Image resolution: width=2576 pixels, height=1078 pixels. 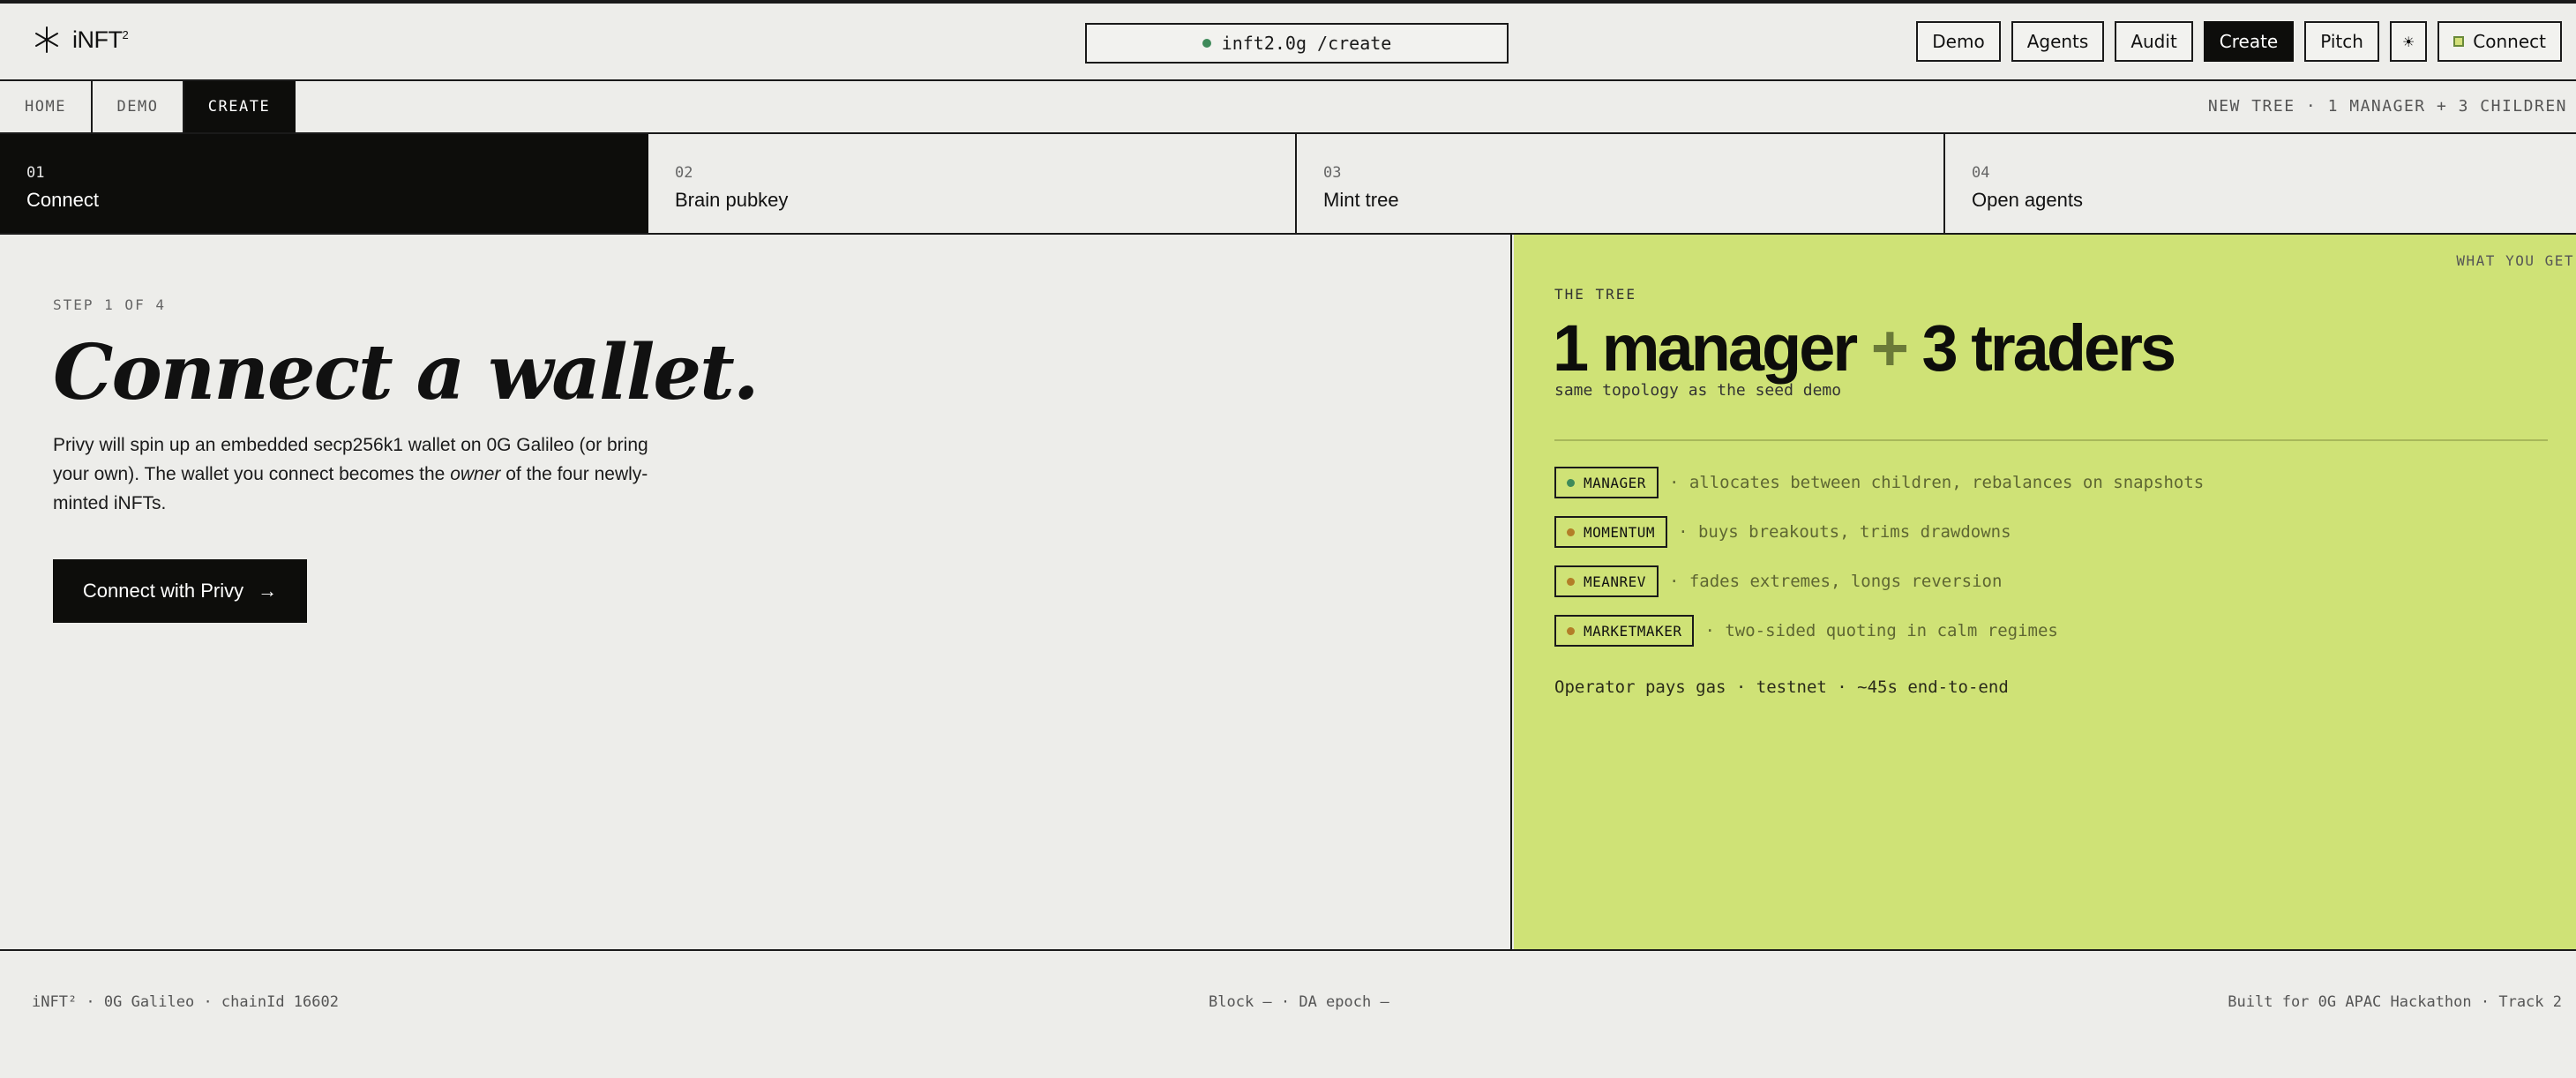 What do you see at coordinates (1845, 532) in the screenshot?
I see `role-description: · buys breakouts, trims drawdowns` at bounding box center [1845, 532].